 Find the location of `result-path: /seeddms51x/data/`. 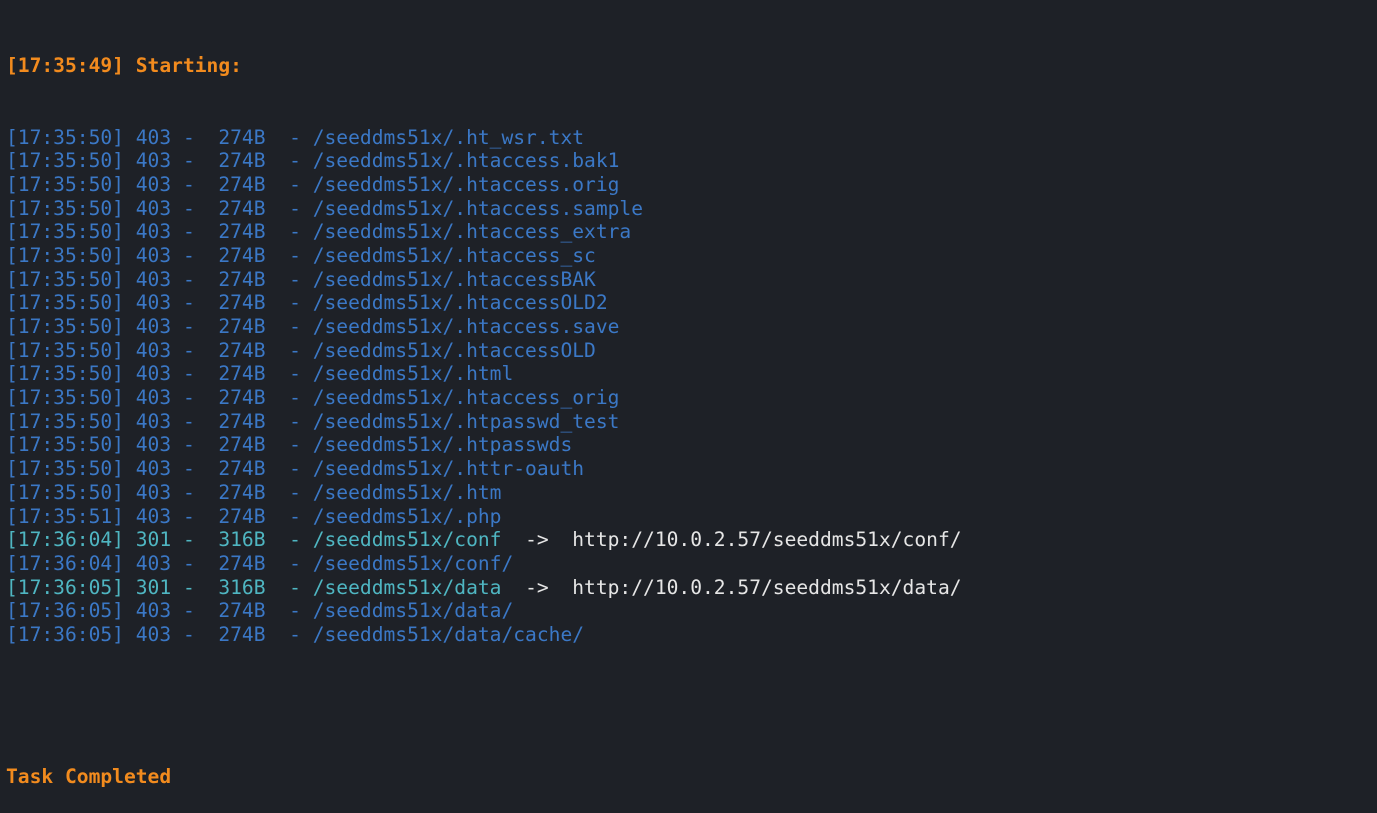

result-path: /seeddms51x/data/ is located at coordinates (413, 611).